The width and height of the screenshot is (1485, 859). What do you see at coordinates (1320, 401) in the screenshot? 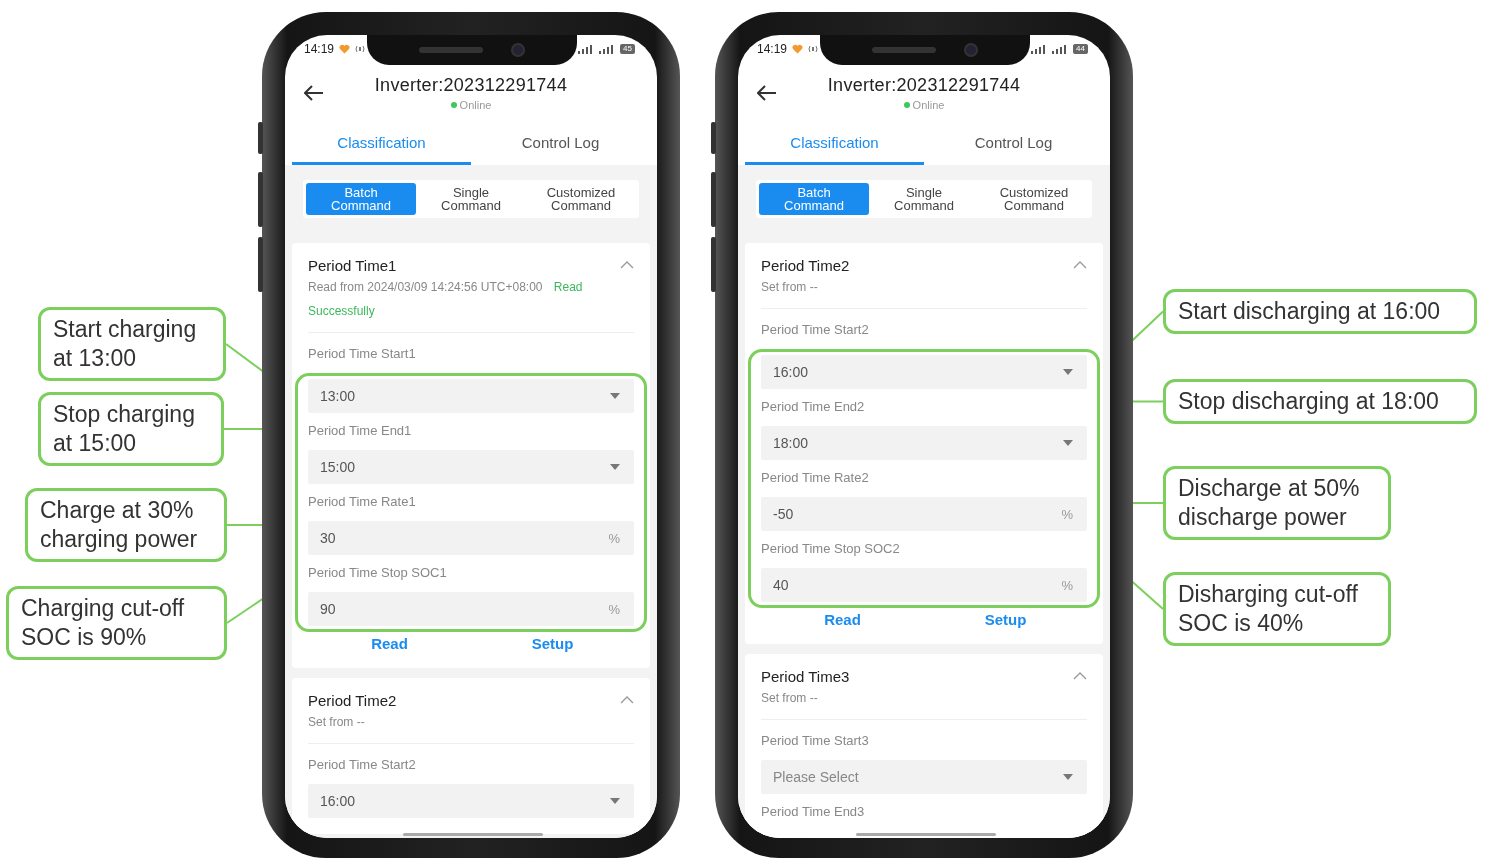
I see `callout-text: Stop discharging at 18:00` at bounding box center [1320, 401].